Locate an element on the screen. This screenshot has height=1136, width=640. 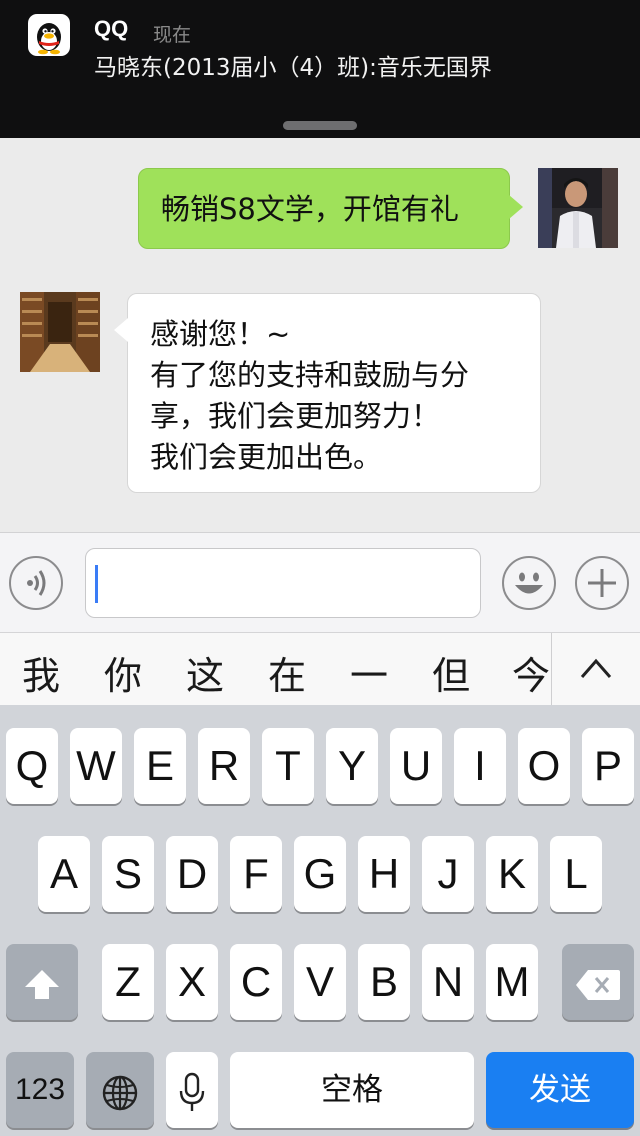
key-z: Z is located at coordinates (128, 982).